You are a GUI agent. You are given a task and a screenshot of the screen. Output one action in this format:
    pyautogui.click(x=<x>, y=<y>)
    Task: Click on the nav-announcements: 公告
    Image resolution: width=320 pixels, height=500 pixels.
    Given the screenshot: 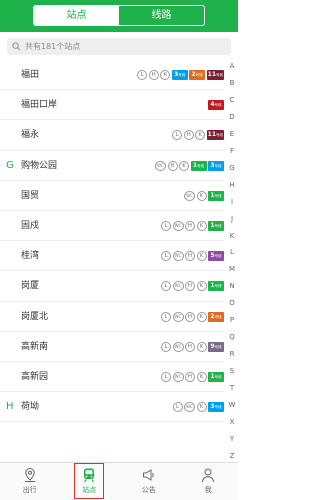 What is the action you would take?
    pyautogui.click(x=149, y=481)
    